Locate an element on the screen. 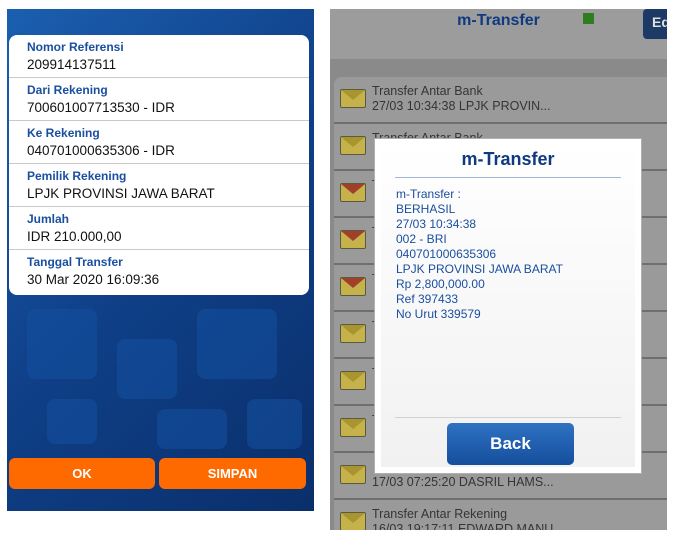 The image size is (687, 546). field-label: Ke Rekening is located at coordinates (63, 133).